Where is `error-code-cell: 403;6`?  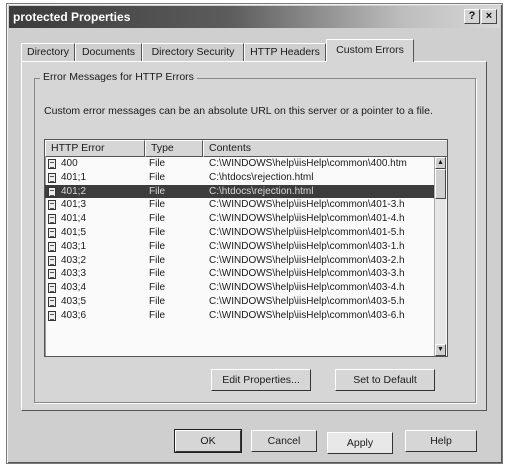 error-code-cell: 403;6 is located at coordinates (74, 315).